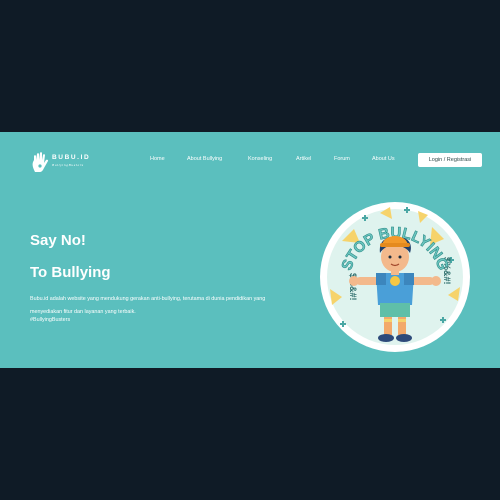 Image resolution: width=500 pixels, height=500 pixels. What do you see at coordinates (342, 159) in the screenshot?
I see `nav-forum: Forum` at bounding box center [342, 159].